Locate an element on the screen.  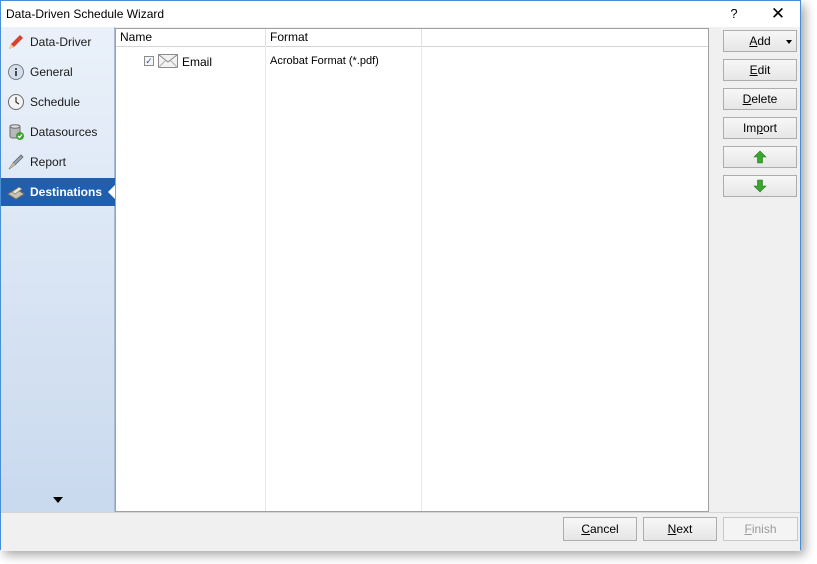
table-row: ✓ Email Acrobat Format (*.pdf) is located at coordinates (411, 62).